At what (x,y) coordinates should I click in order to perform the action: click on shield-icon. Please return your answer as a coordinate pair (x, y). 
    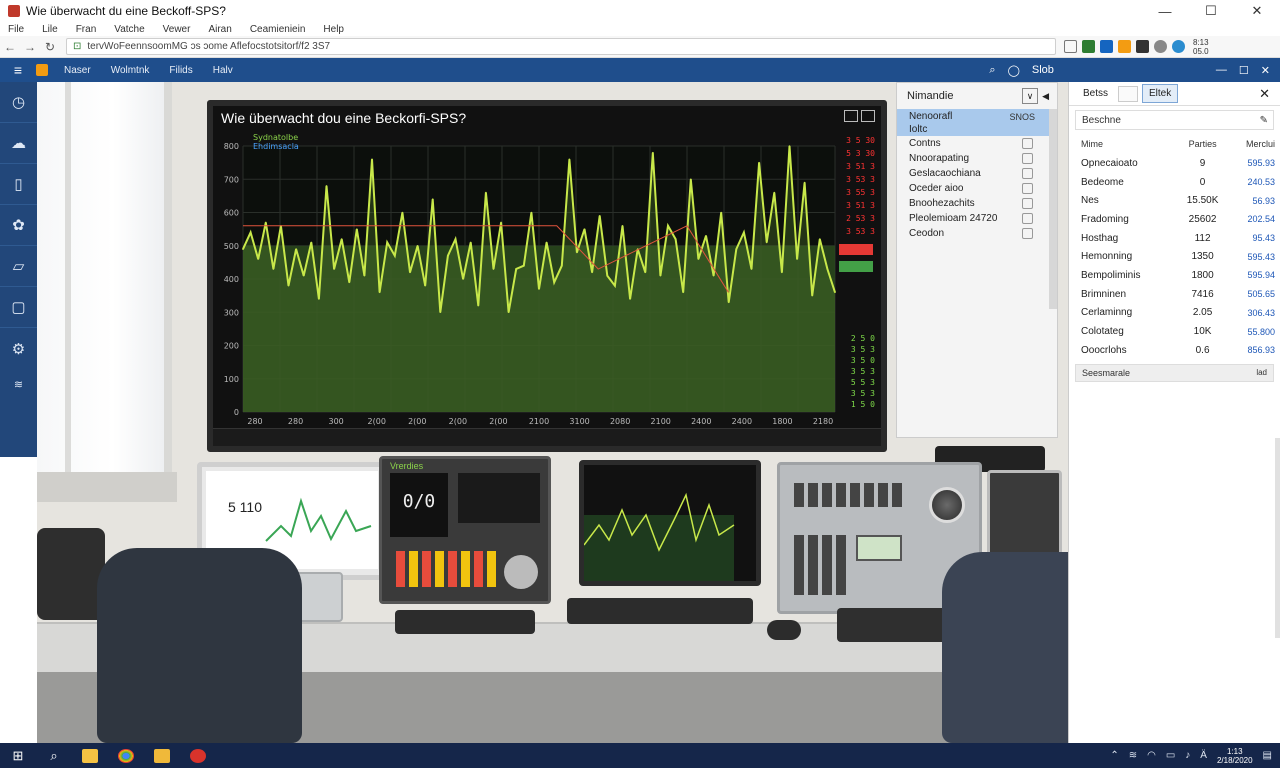
    Looking at the image, I should click on (1088, 46).